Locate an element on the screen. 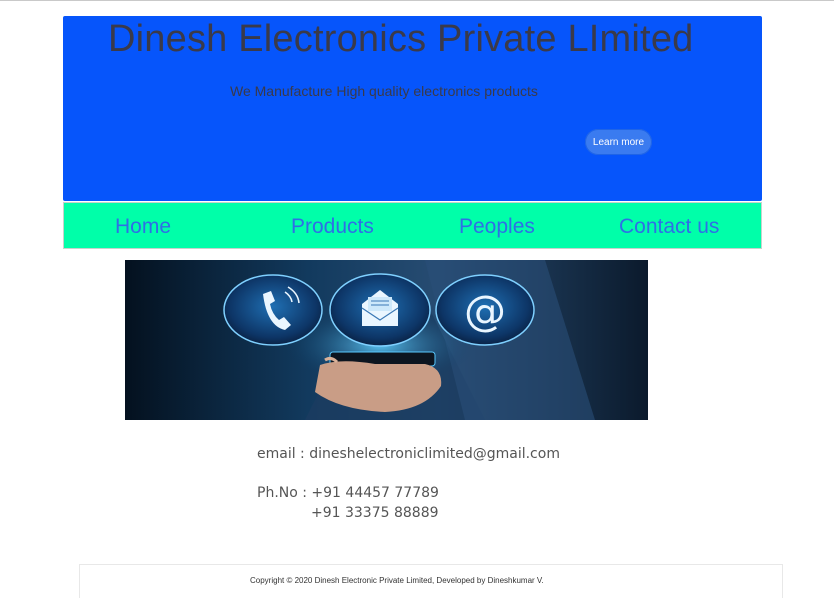  page-title: Dinesh Electronics Private LImited is located at coordinates (401, 39).